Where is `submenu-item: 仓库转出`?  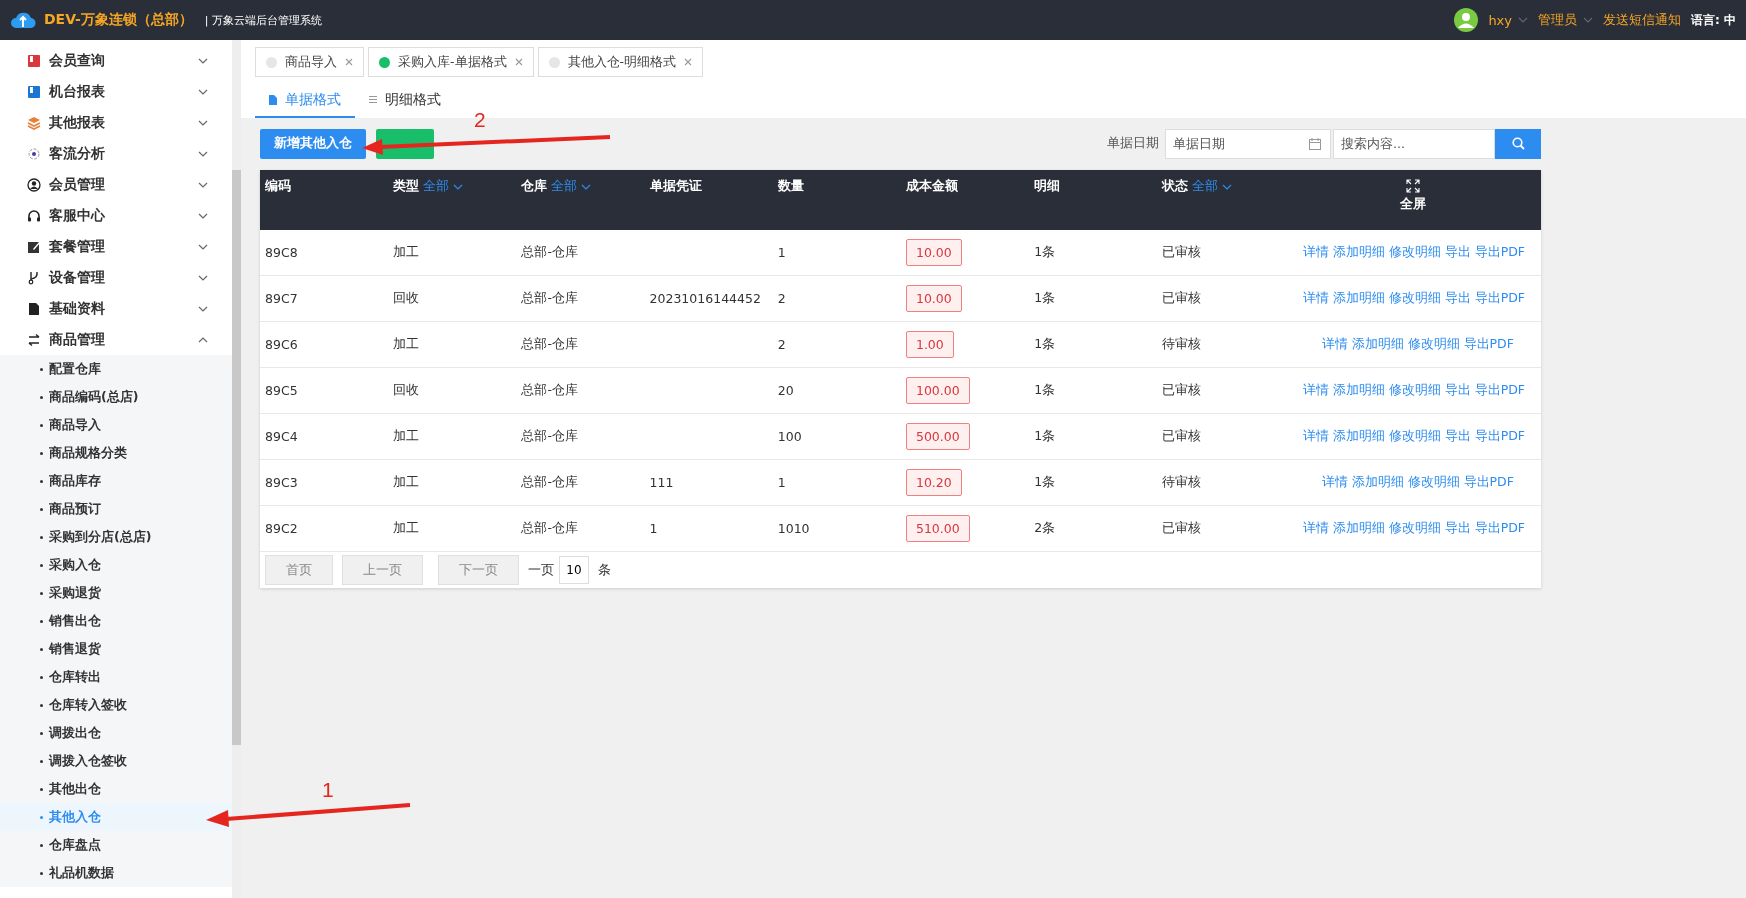
submenu-item: 仓库转出 is located at coordinates (116, 677).